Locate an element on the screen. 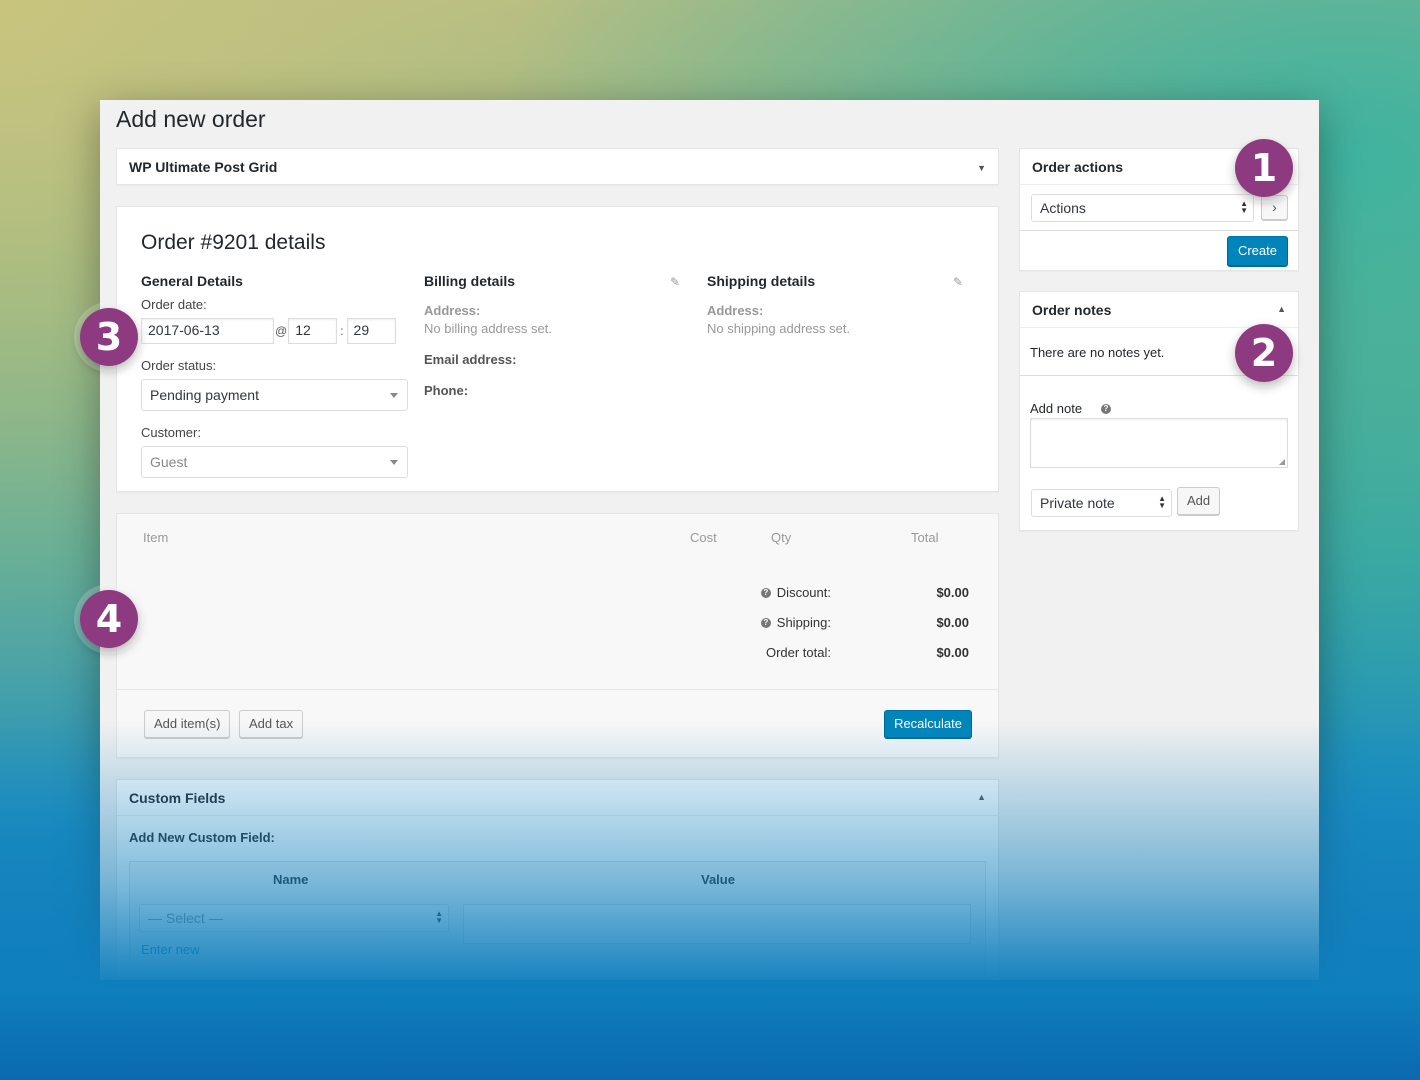 The width and height of the screenshot is (1420, 1080). note-textarea: ◢ is located at coordinates (1159, 443).